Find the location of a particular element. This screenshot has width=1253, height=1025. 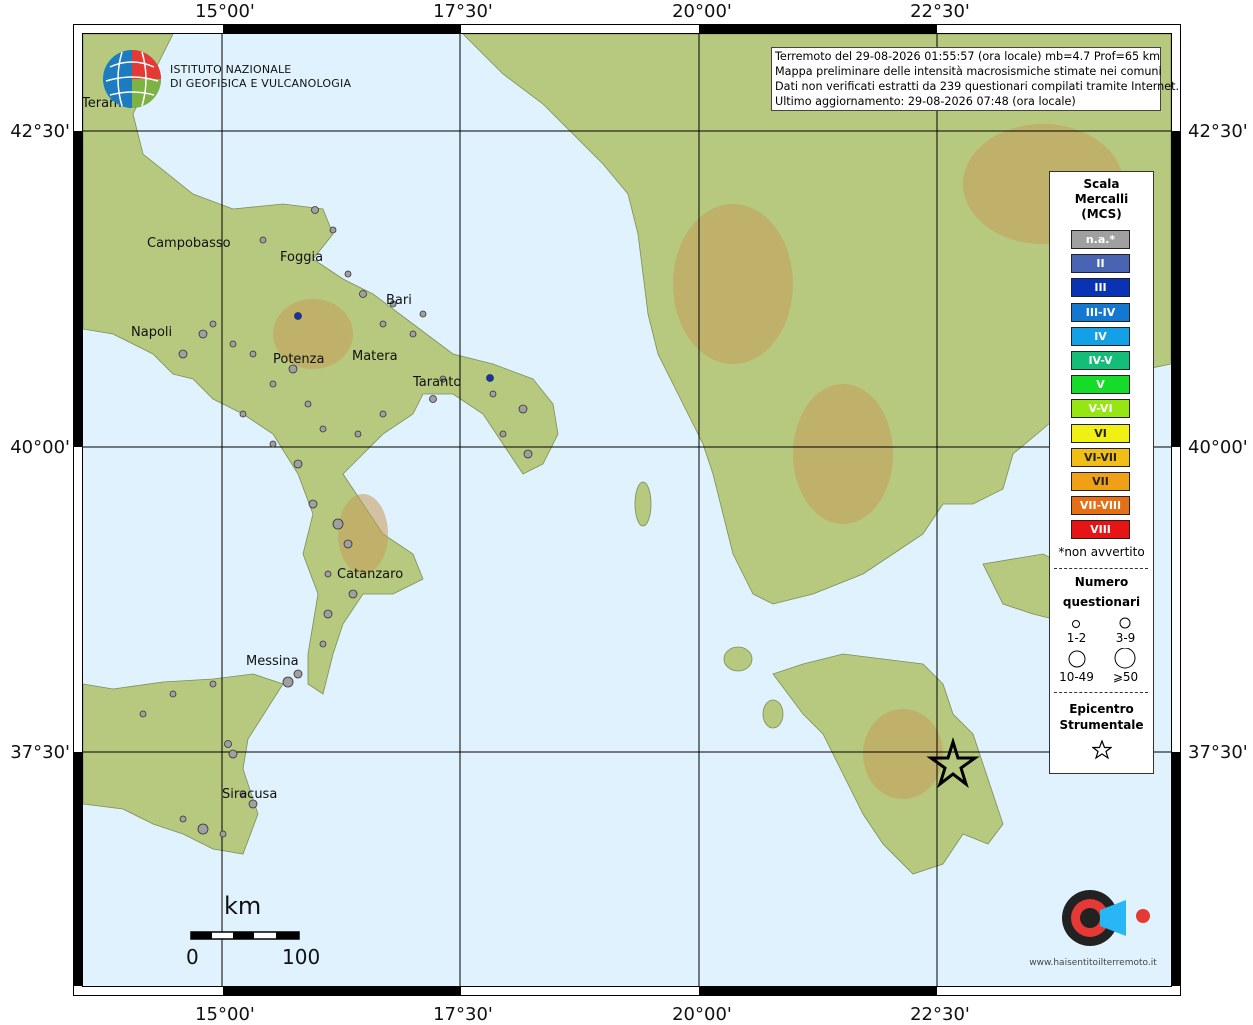

ingv-line2: DI GEOFISICA E VULCANOLOGIA is located at coordinates (261, 83).